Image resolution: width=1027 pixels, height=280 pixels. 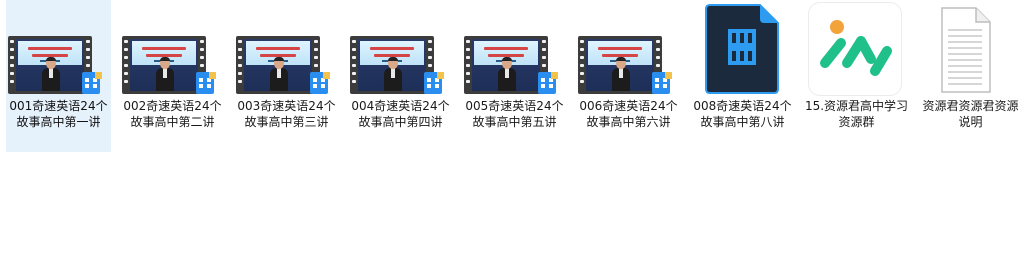 I want to click on app-shortcut-icon, so click(x=855, y=49).